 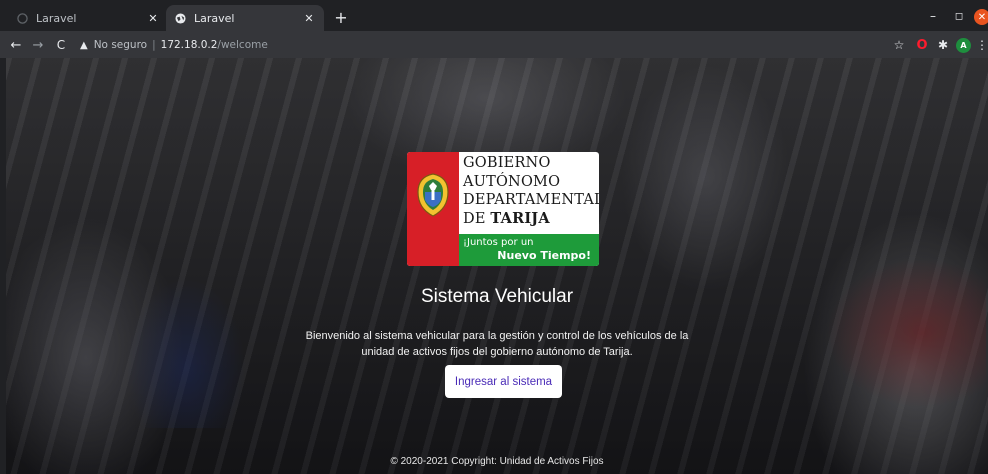 What do you see at coordinates (512, 181) in the screenshot?
I see `logo-line: AUTÓNOMO` at bounding box center [512, 181].